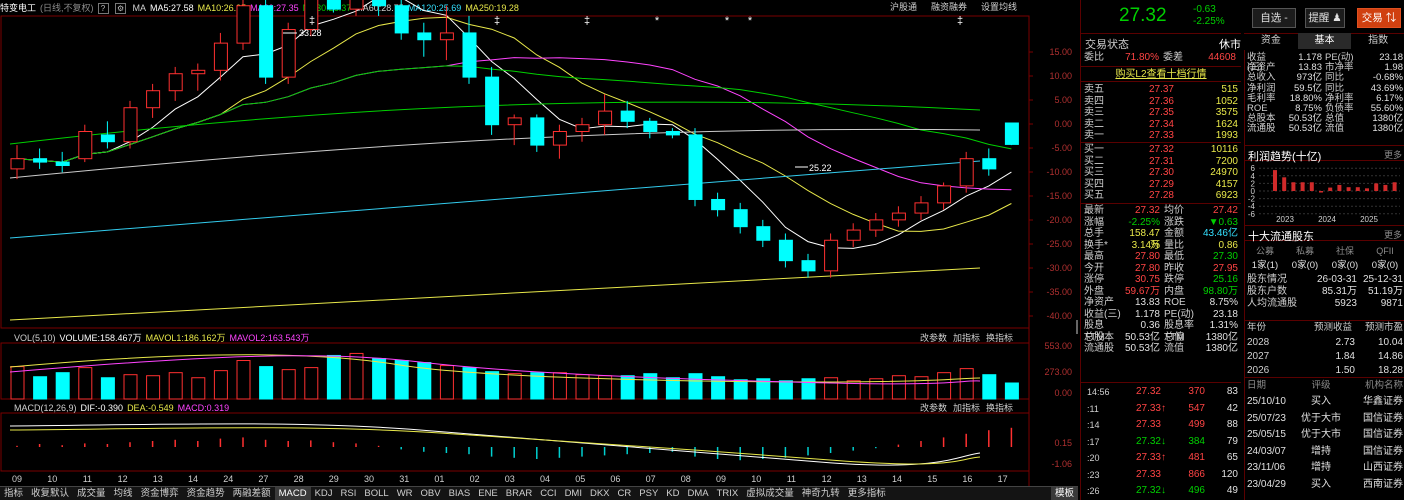  I want to click on profit-more: 更多, so click(1393, 154).